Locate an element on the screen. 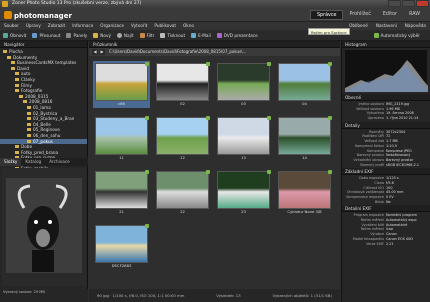 The image size is (430, 302). maximize-button is located at coordinates (408, 3).